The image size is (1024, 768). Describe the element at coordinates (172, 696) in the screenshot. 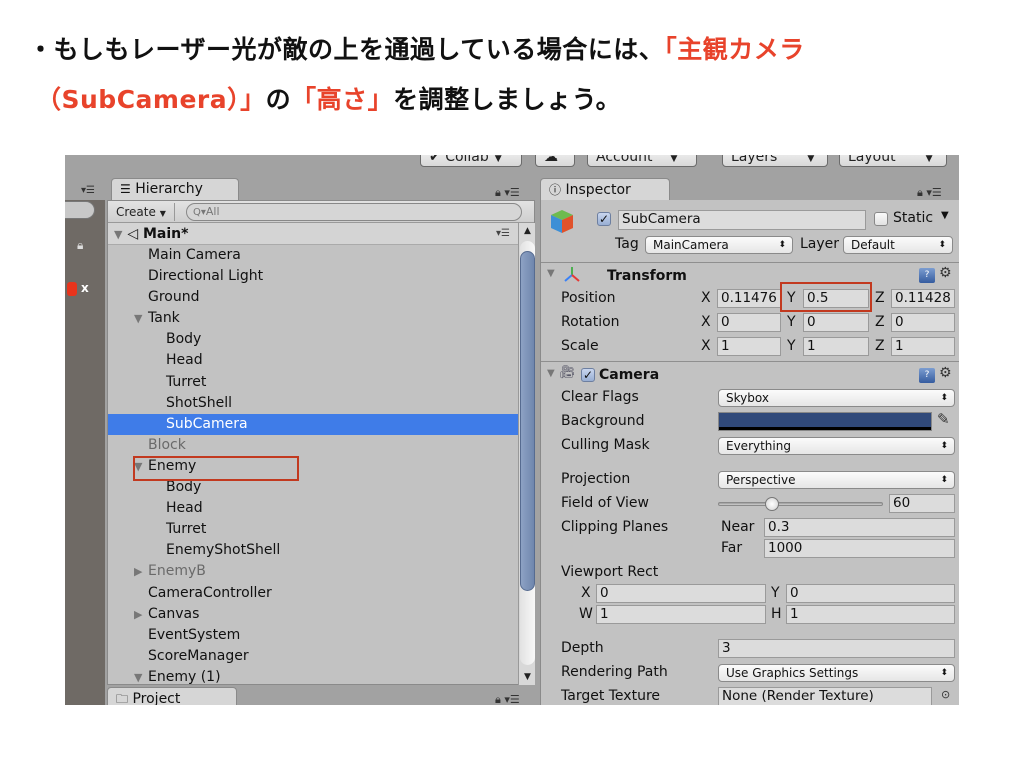

I see `tab-project: 🗀 Project` at that location.